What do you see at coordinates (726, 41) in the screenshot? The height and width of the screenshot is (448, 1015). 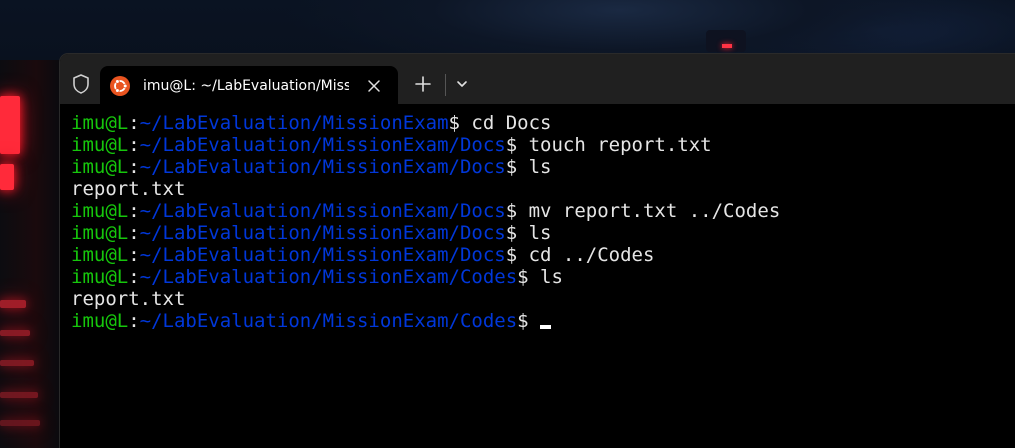 I see `wallpaper-sign` at bounding box center [726, 41].